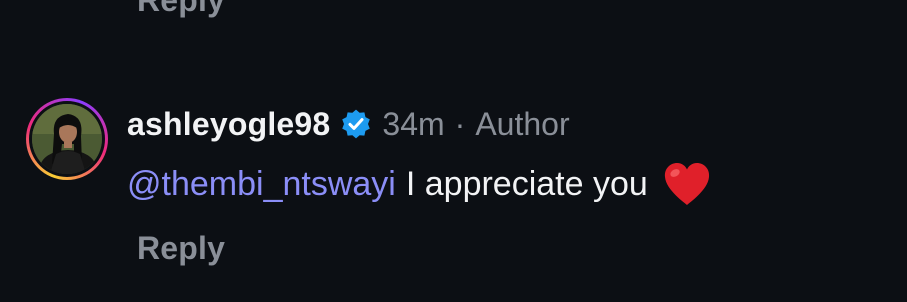  What do you see at coordinates (413, 123) in the screenshot?
I see `comment-time: 34m` at bounding box center [413, 123].